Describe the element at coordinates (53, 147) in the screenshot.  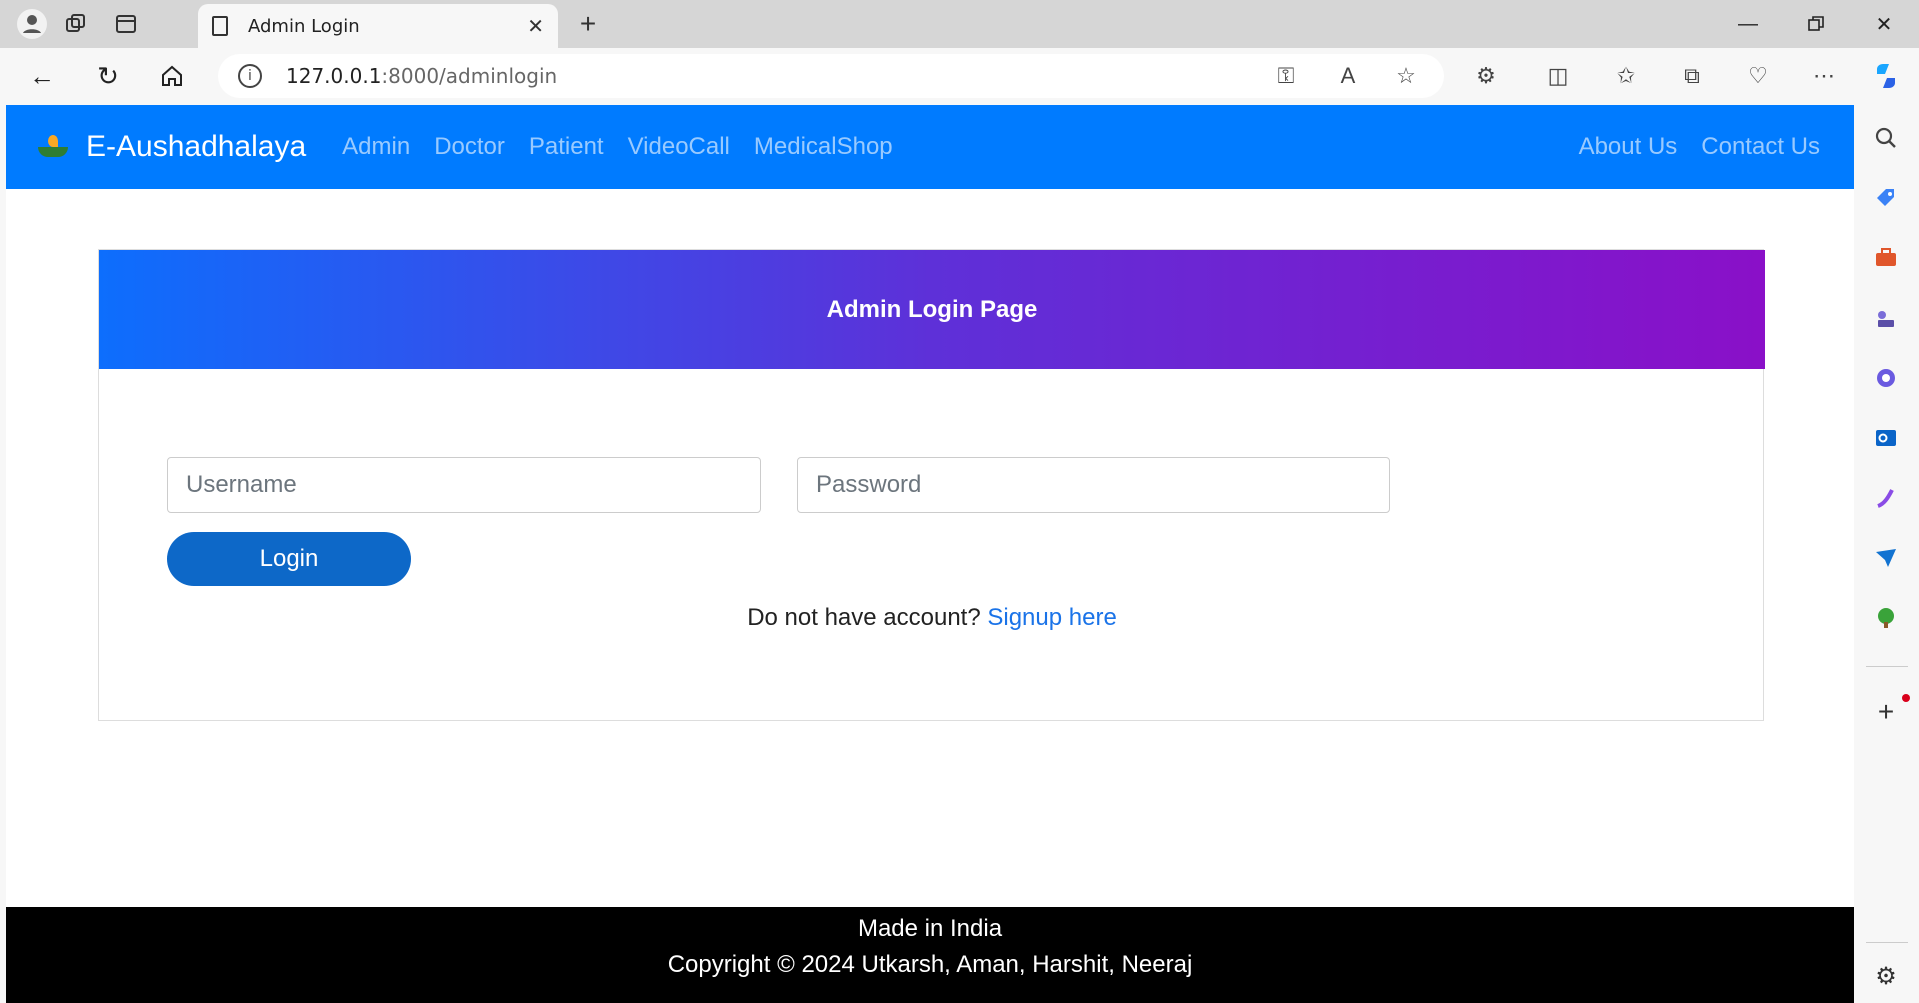
I see `brand-logo-icon` at that location.